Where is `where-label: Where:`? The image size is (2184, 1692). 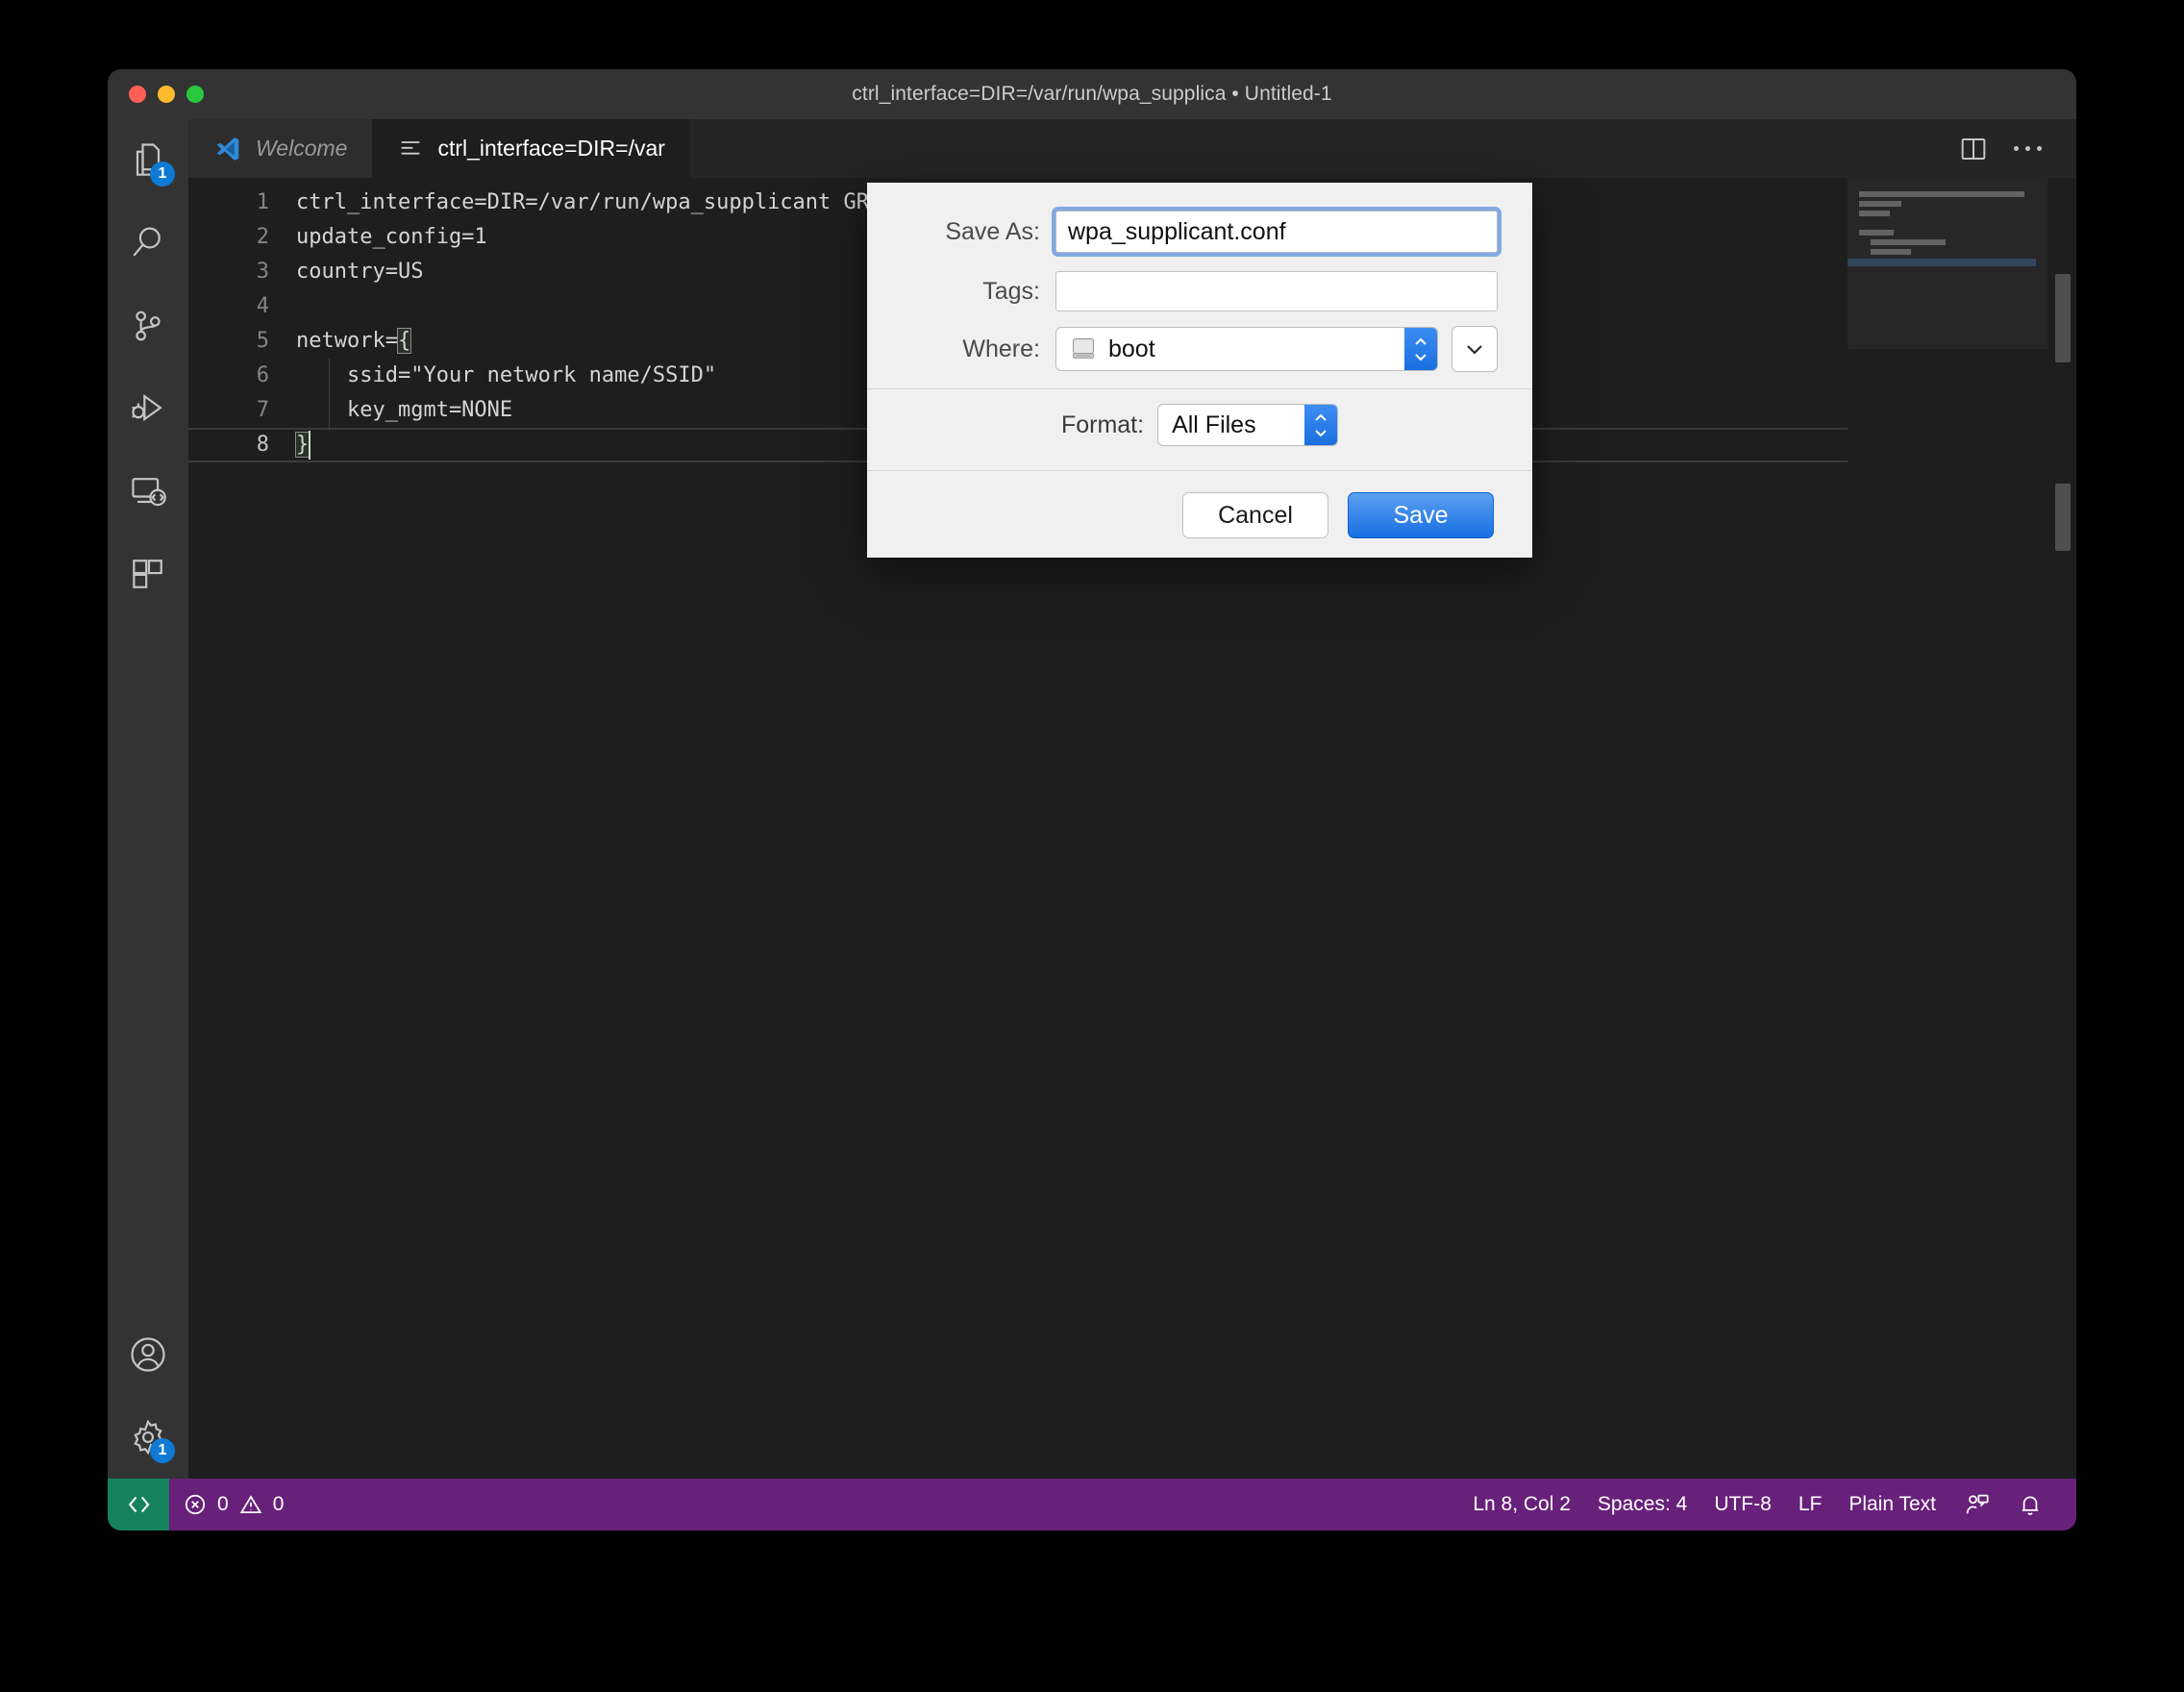 where-label: Where: is located at coordinates (1001, 348).